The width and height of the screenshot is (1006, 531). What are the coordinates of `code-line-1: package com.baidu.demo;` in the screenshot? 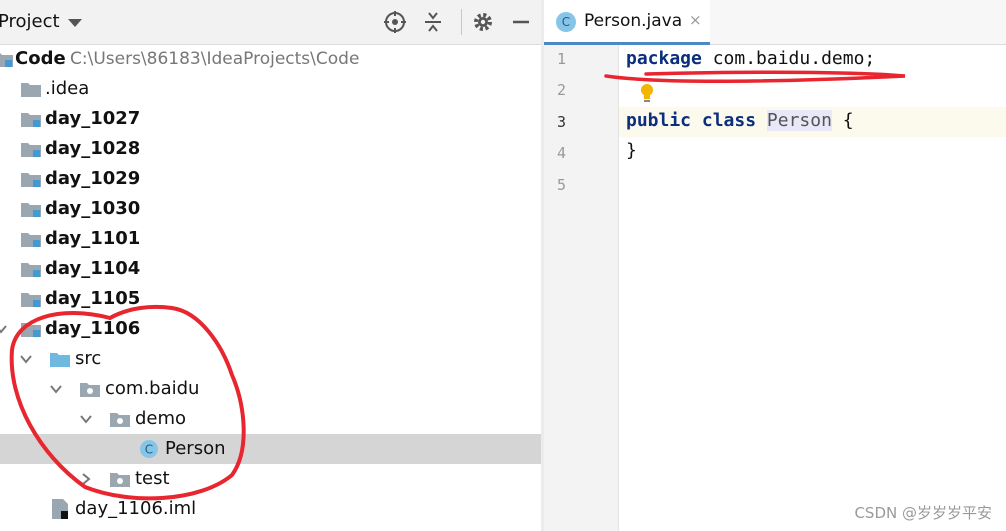 It's located at (750, 58).